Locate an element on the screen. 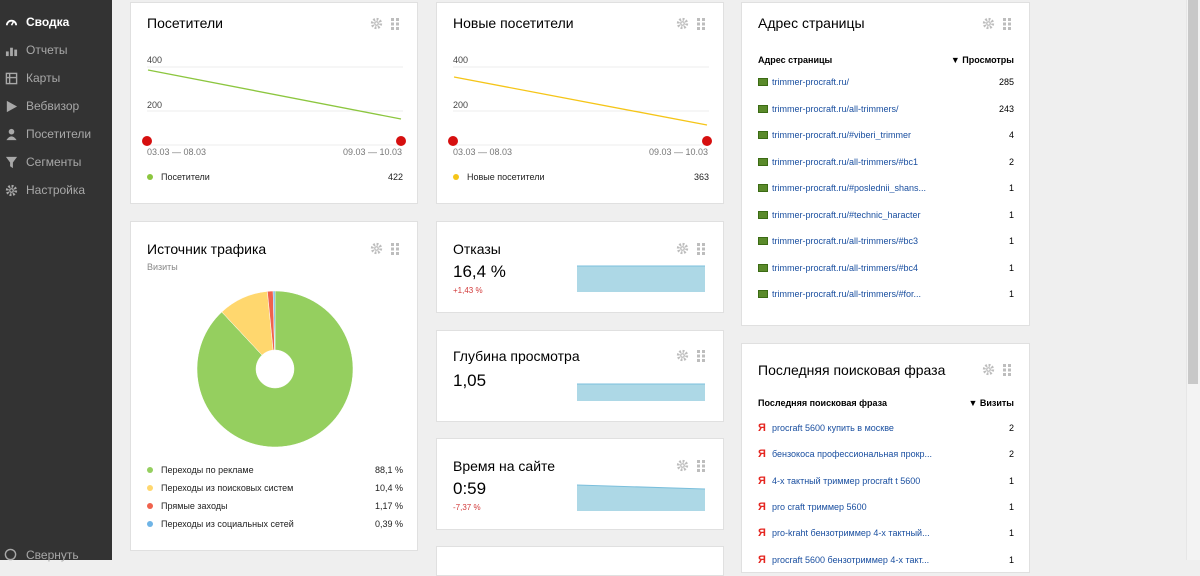  time-sparkline is located at coordinates (641, 497).